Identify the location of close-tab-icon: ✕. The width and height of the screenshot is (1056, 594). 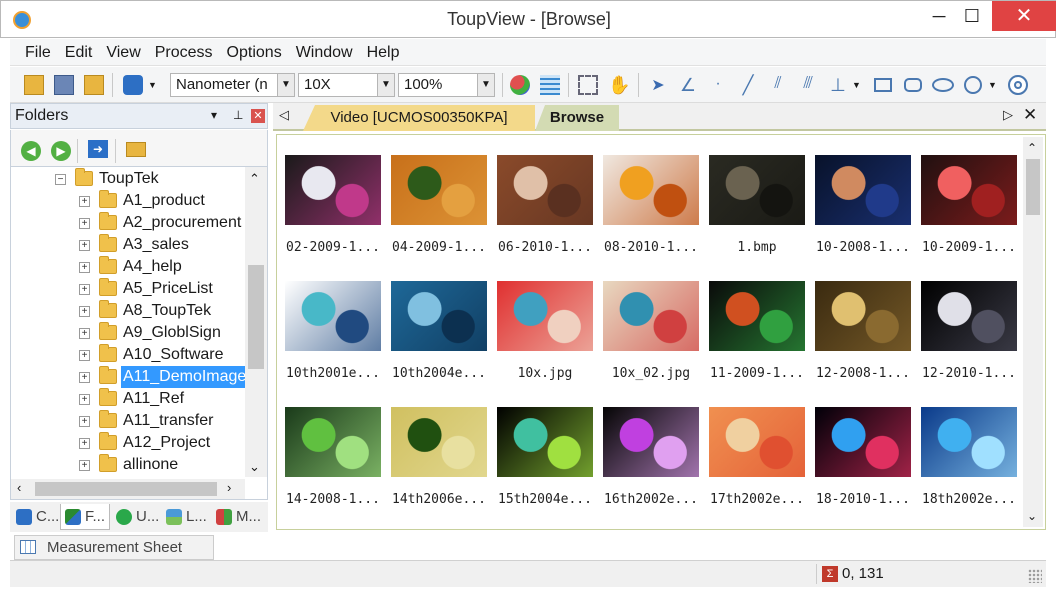
(1030, 115).